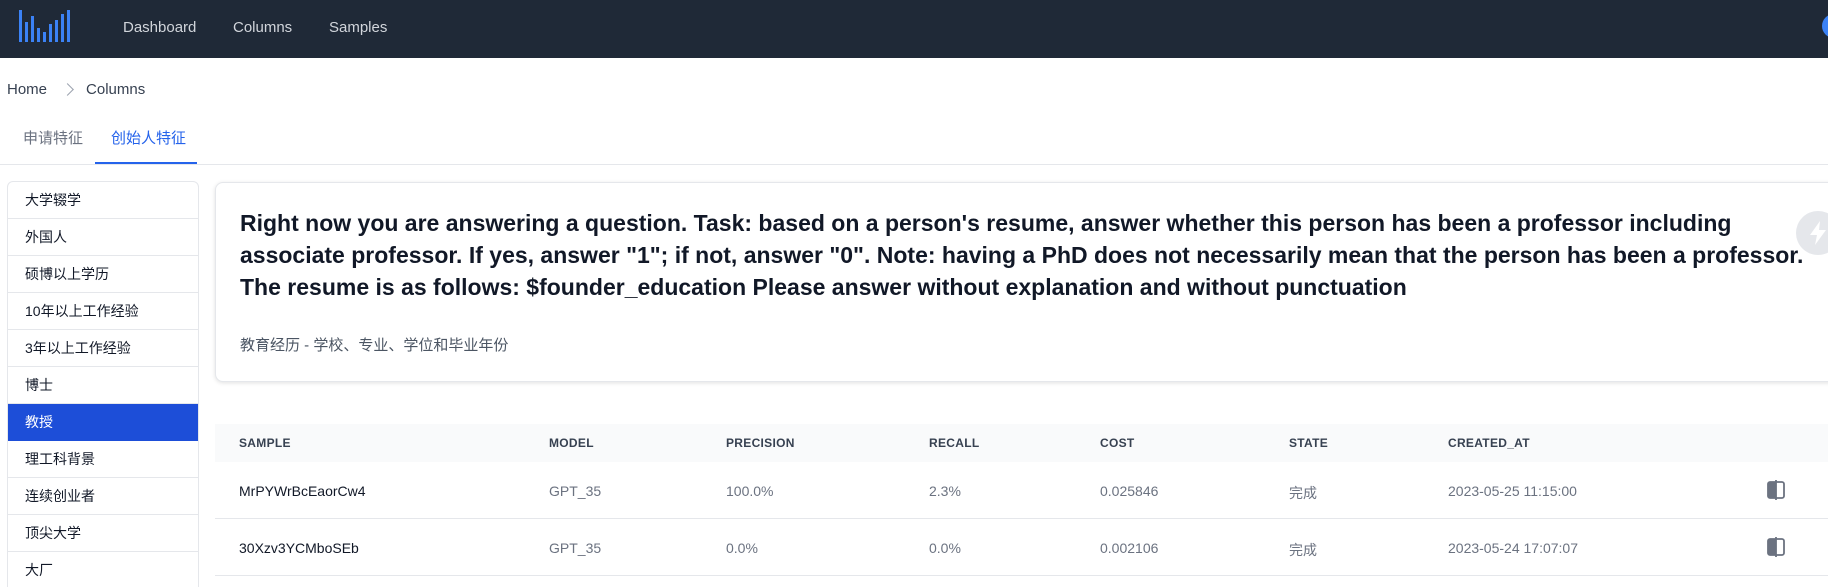 The image size is (1828, 587). What do you see at coordinates (1489, 443) in the screenshot?
I see `header-created-at: CREATED_AT` at bounding box center [1489, 443].